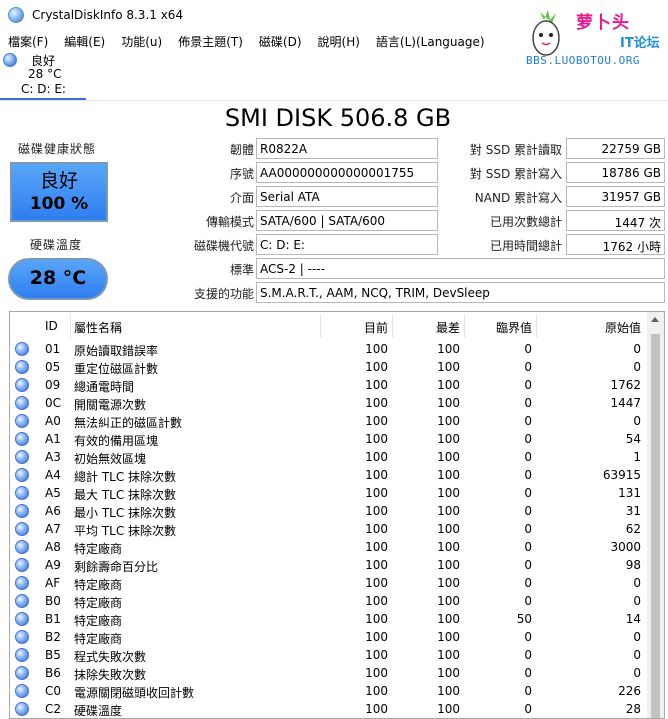  I want to click on attribute-name: 特定廠商, so click(98, 603).